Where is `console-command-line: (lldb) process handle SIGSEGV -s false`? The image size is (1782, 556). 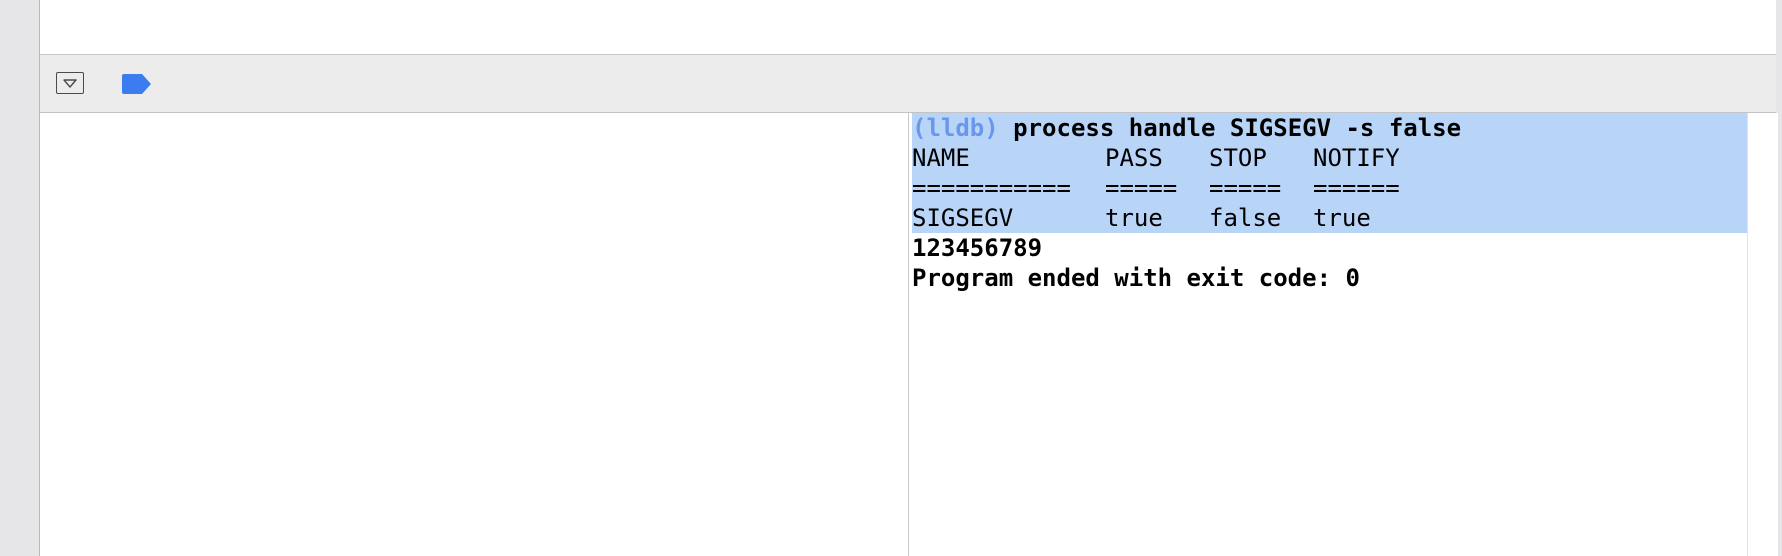
console-command-line: (lldb) process handle SIGSEGV -s false is located at coordinates (1329, 128).